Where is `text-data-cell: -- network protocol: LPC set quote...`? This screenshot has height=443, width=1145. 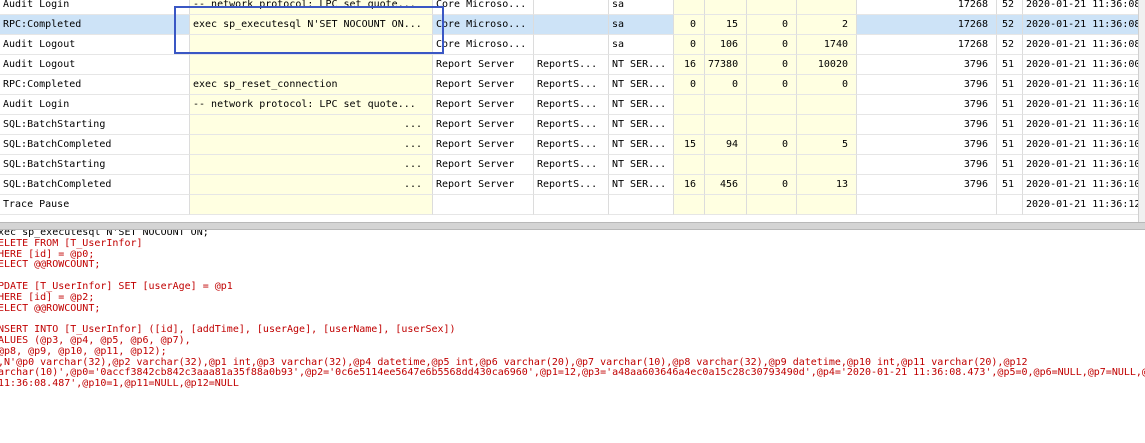
text-data-cell: -- network protocol: LPC set quote... is located at coordinates (311, 7).